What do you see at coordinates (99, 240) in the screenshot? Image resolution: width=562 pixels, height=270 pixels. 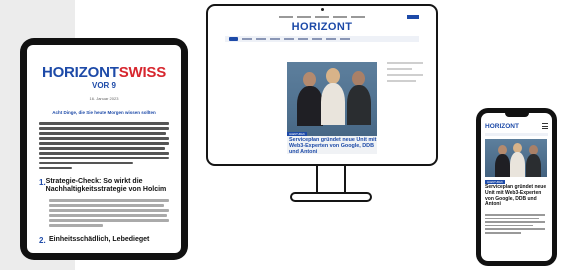 I see `section-title: Einheitsschädlich, Lebedieget` at bounding box center [99, 240].